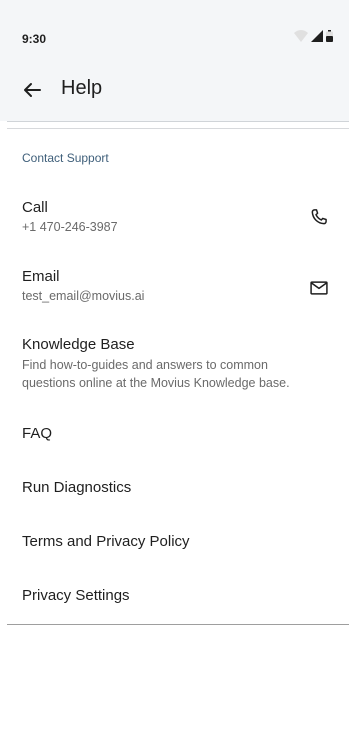 The image size is (349, 740). I want to click on status-time: 9:30, so click(34, 39).